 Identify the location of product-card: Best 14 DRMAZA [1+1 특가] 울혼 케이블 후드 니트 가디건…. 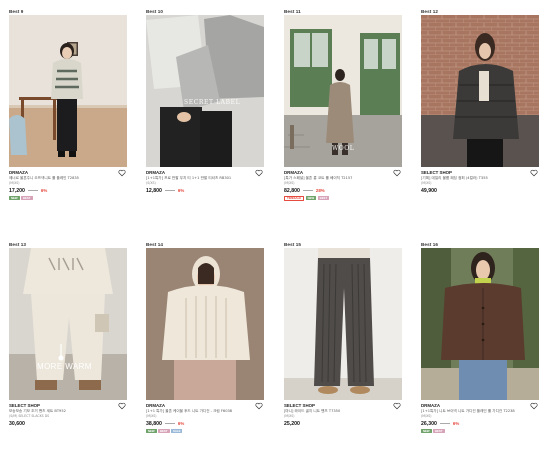
(205, 337).